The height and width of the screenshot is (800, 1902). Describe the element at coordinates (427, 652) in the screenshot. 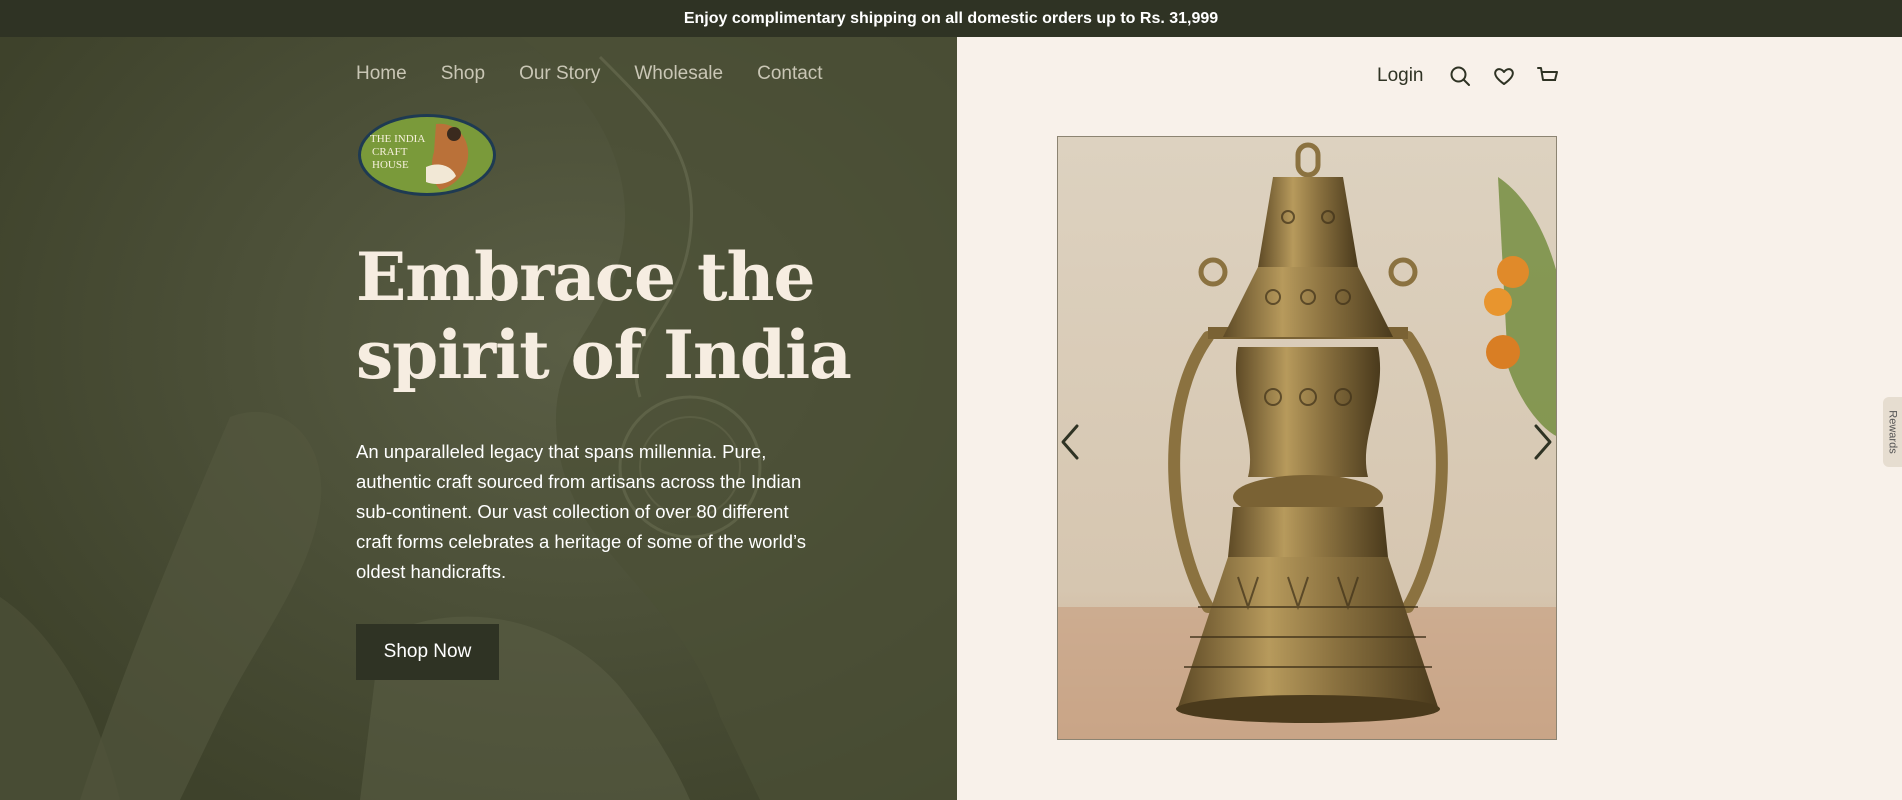

I see `shop-now-button: Shop Now` at that location.